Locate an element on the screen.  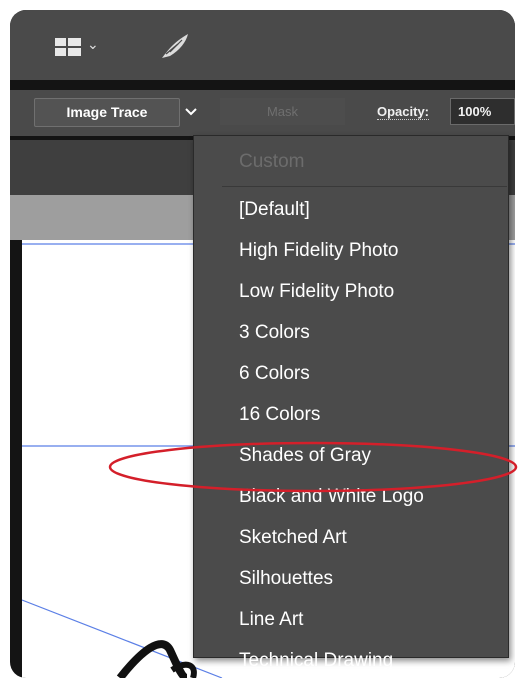
menu-item-3-colors: 3 Colors is located at coordinates (274, 333).